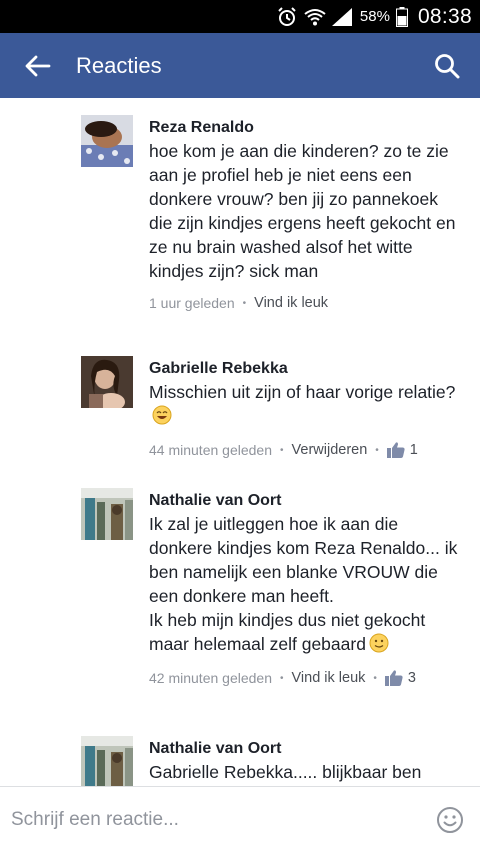 The width and height of the screenshot is (480, 853). What do you see at coordinates (240, 16) in the screenshot?
I see `status-bar: 58% 08:38` at bounding box center [240, 16].